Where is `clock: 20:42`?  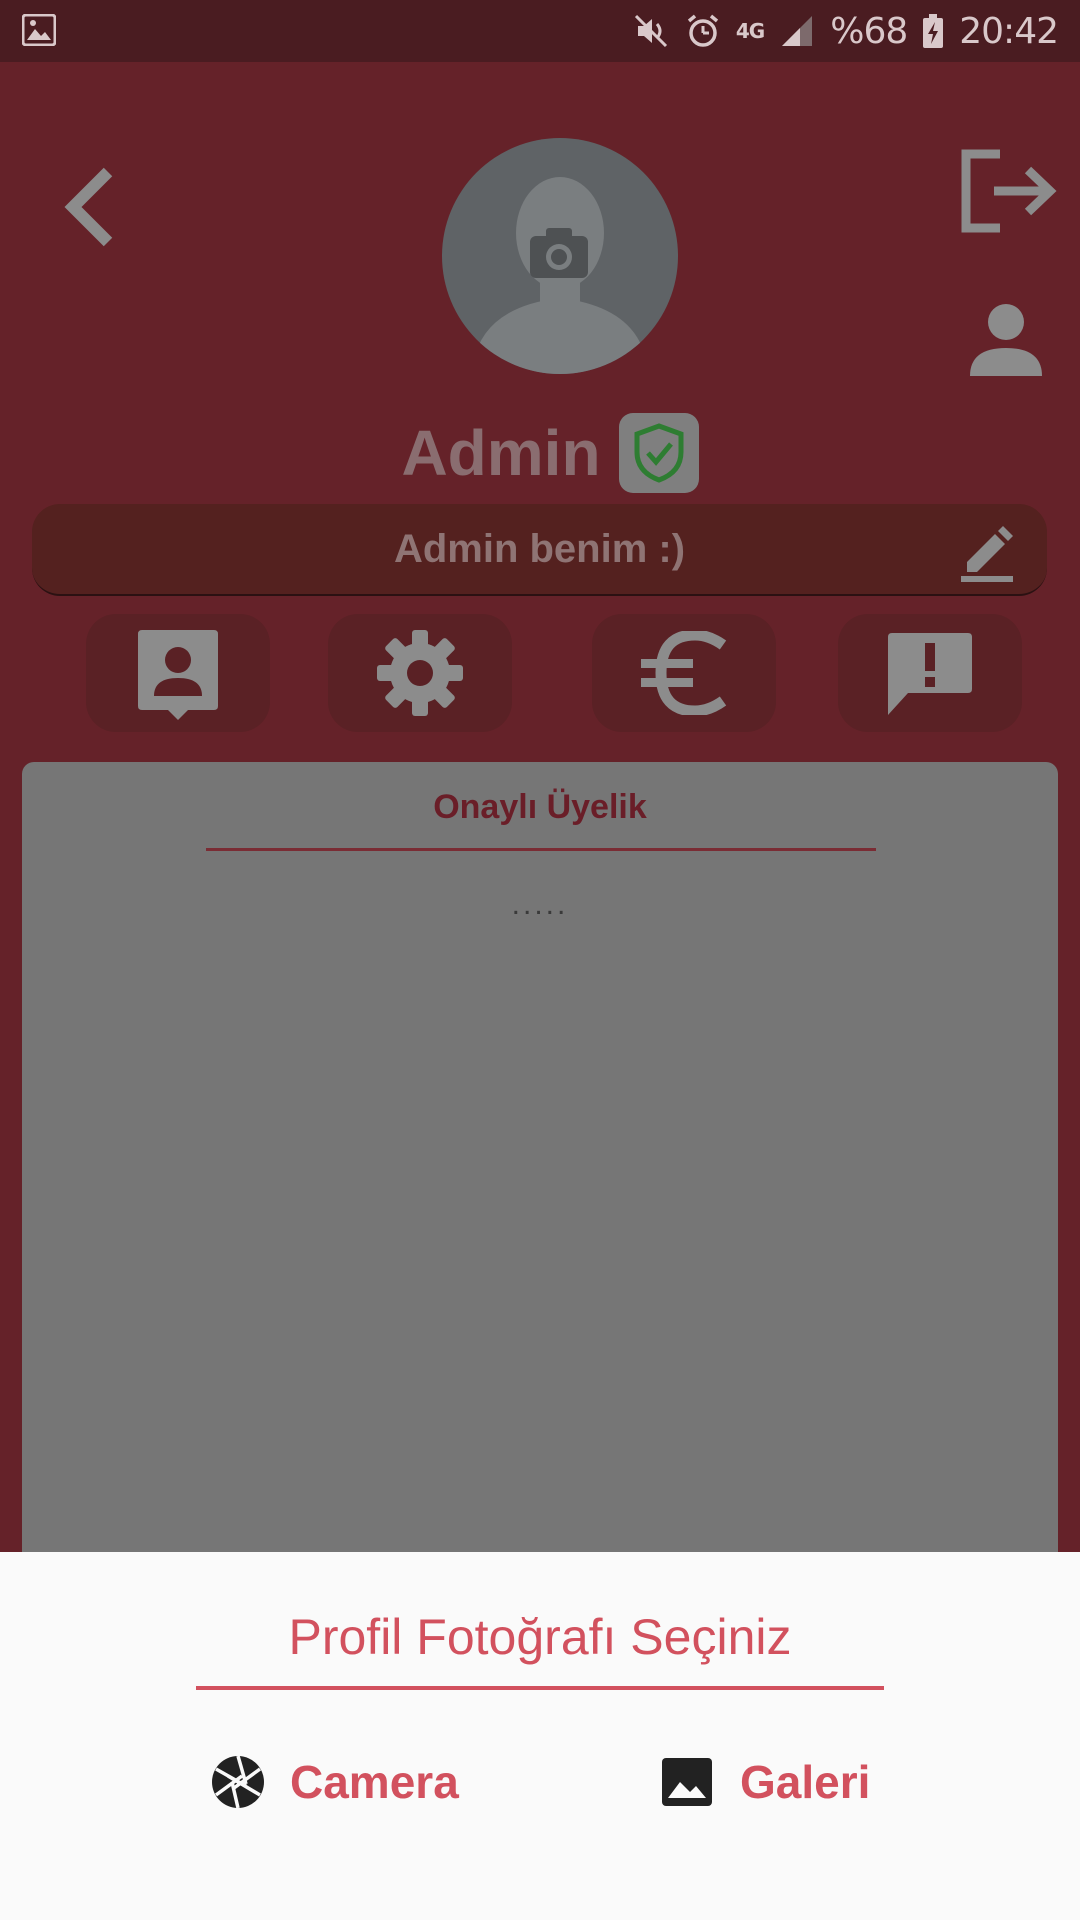 clock: 20:42 is located at coordinates (1009, 31).